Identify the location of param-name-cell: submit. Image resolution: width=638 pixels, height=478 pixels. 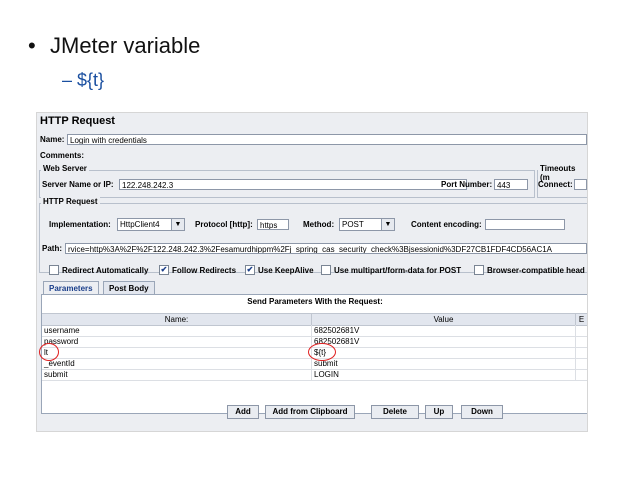
(177, 374).